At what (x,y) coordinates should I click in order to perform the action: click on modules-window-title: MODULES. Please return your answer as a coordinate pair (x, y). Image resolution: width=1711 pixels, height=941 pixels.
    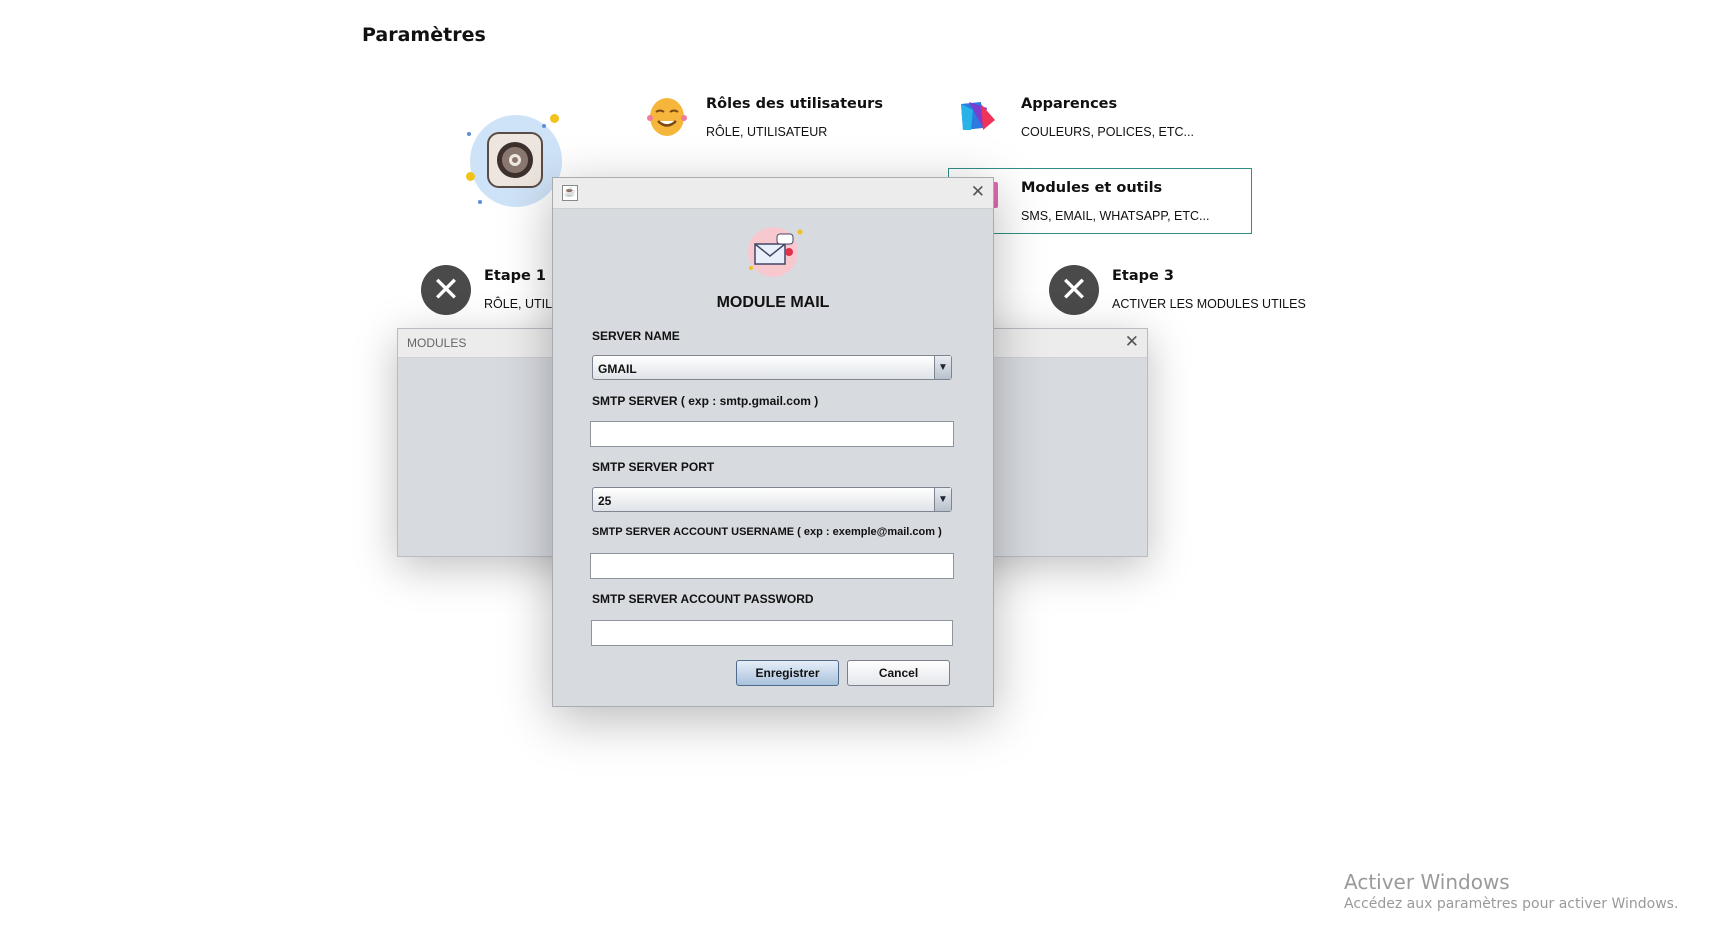
    Looking at the image, I should click on (437, 343).